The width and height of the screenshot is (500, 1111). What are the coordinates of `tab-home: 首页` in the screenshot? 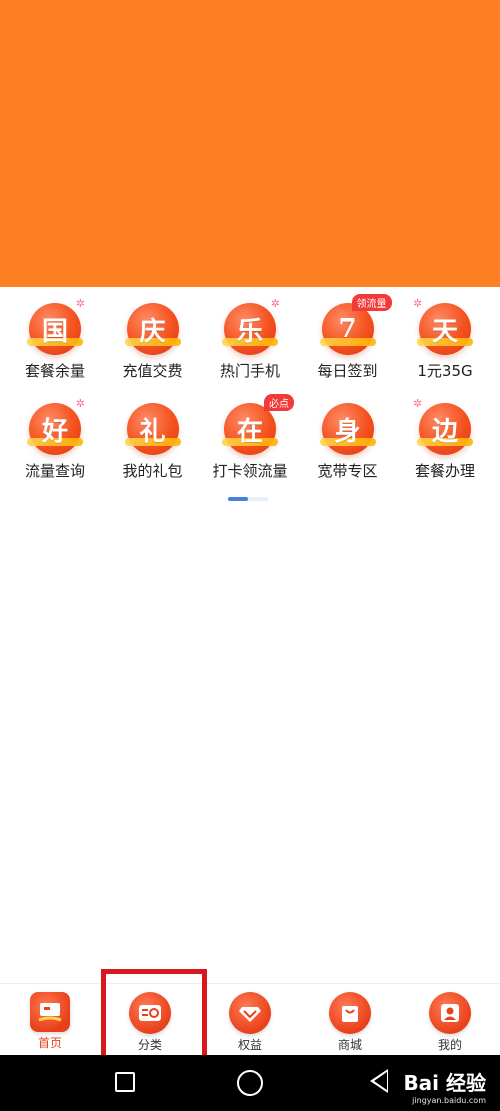 It's located at (50, 1019).